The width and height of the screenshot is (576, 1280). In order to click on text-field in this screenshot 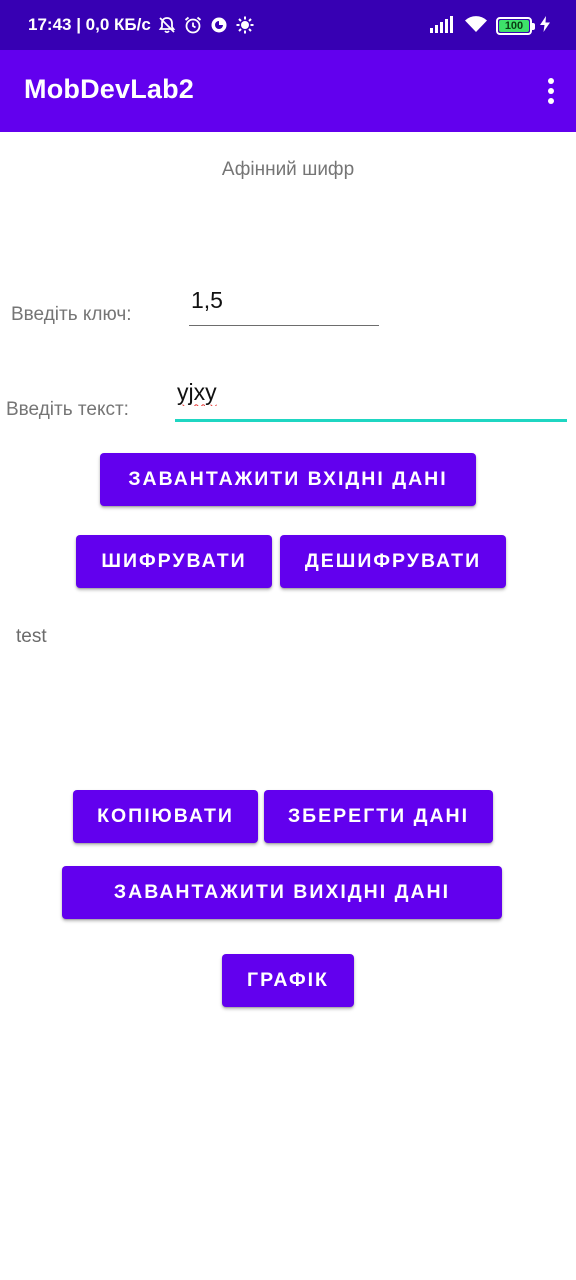, I will do `click(371, 398)`.